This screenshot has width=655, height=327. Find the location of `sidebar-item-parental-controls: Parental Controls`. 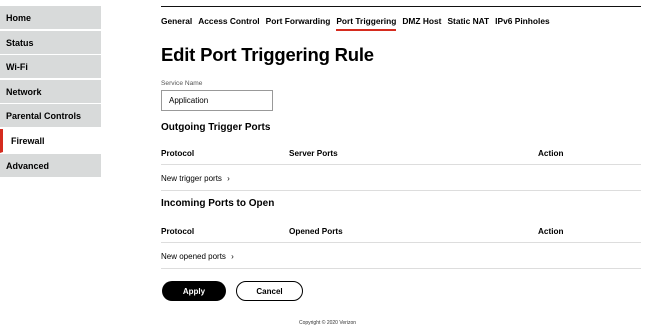

sidebar-item-parental-controls: Parental Controls is located at coordinates (50, 116).